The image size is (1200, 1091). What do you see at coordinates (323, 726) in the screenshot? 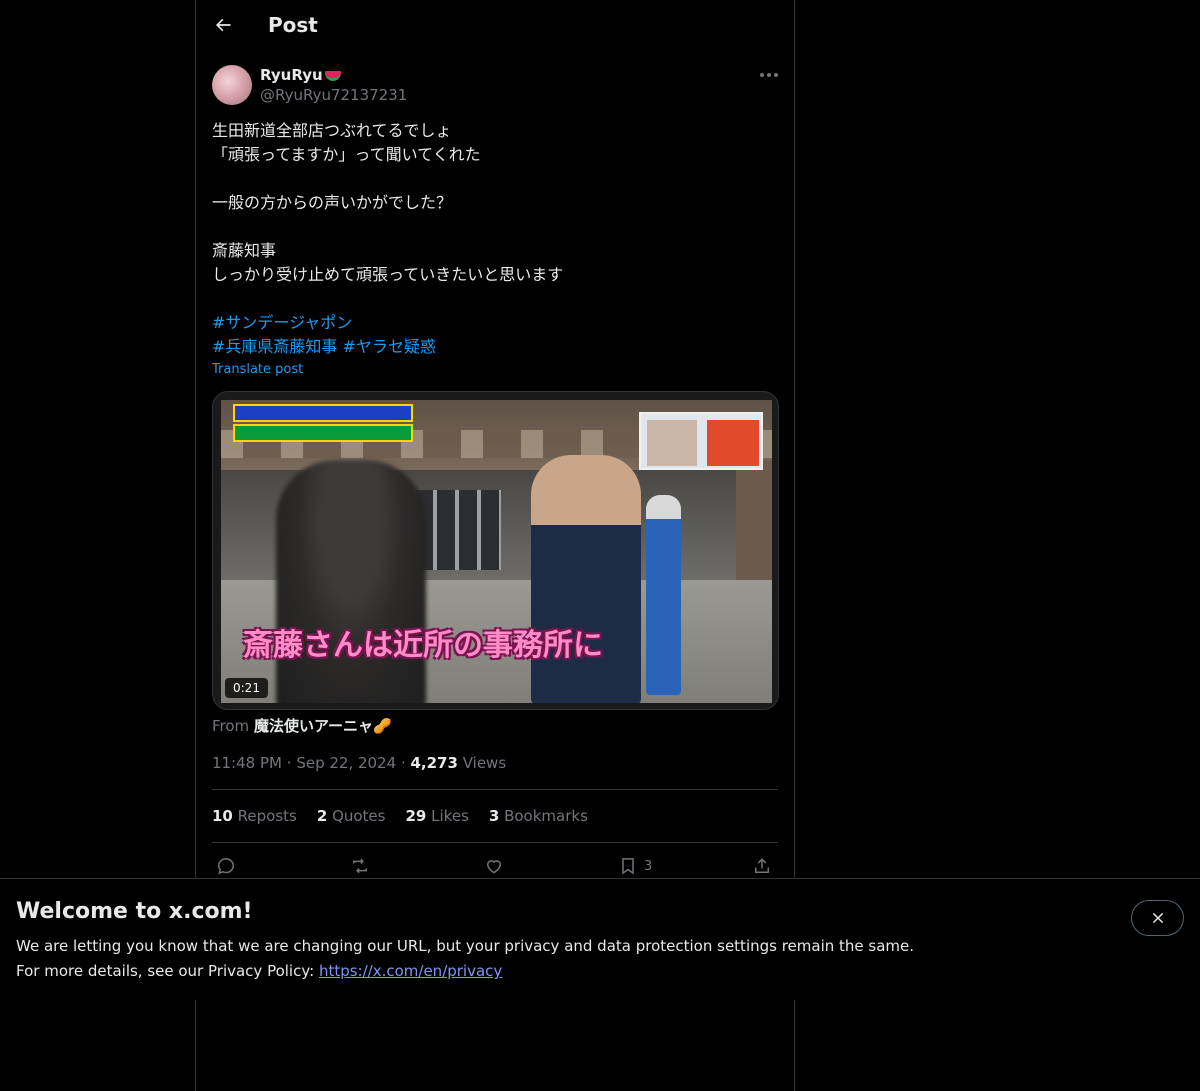
I see `from-account-link: 魔法使いアーニャ🥜` at bounding box center [323, 726].